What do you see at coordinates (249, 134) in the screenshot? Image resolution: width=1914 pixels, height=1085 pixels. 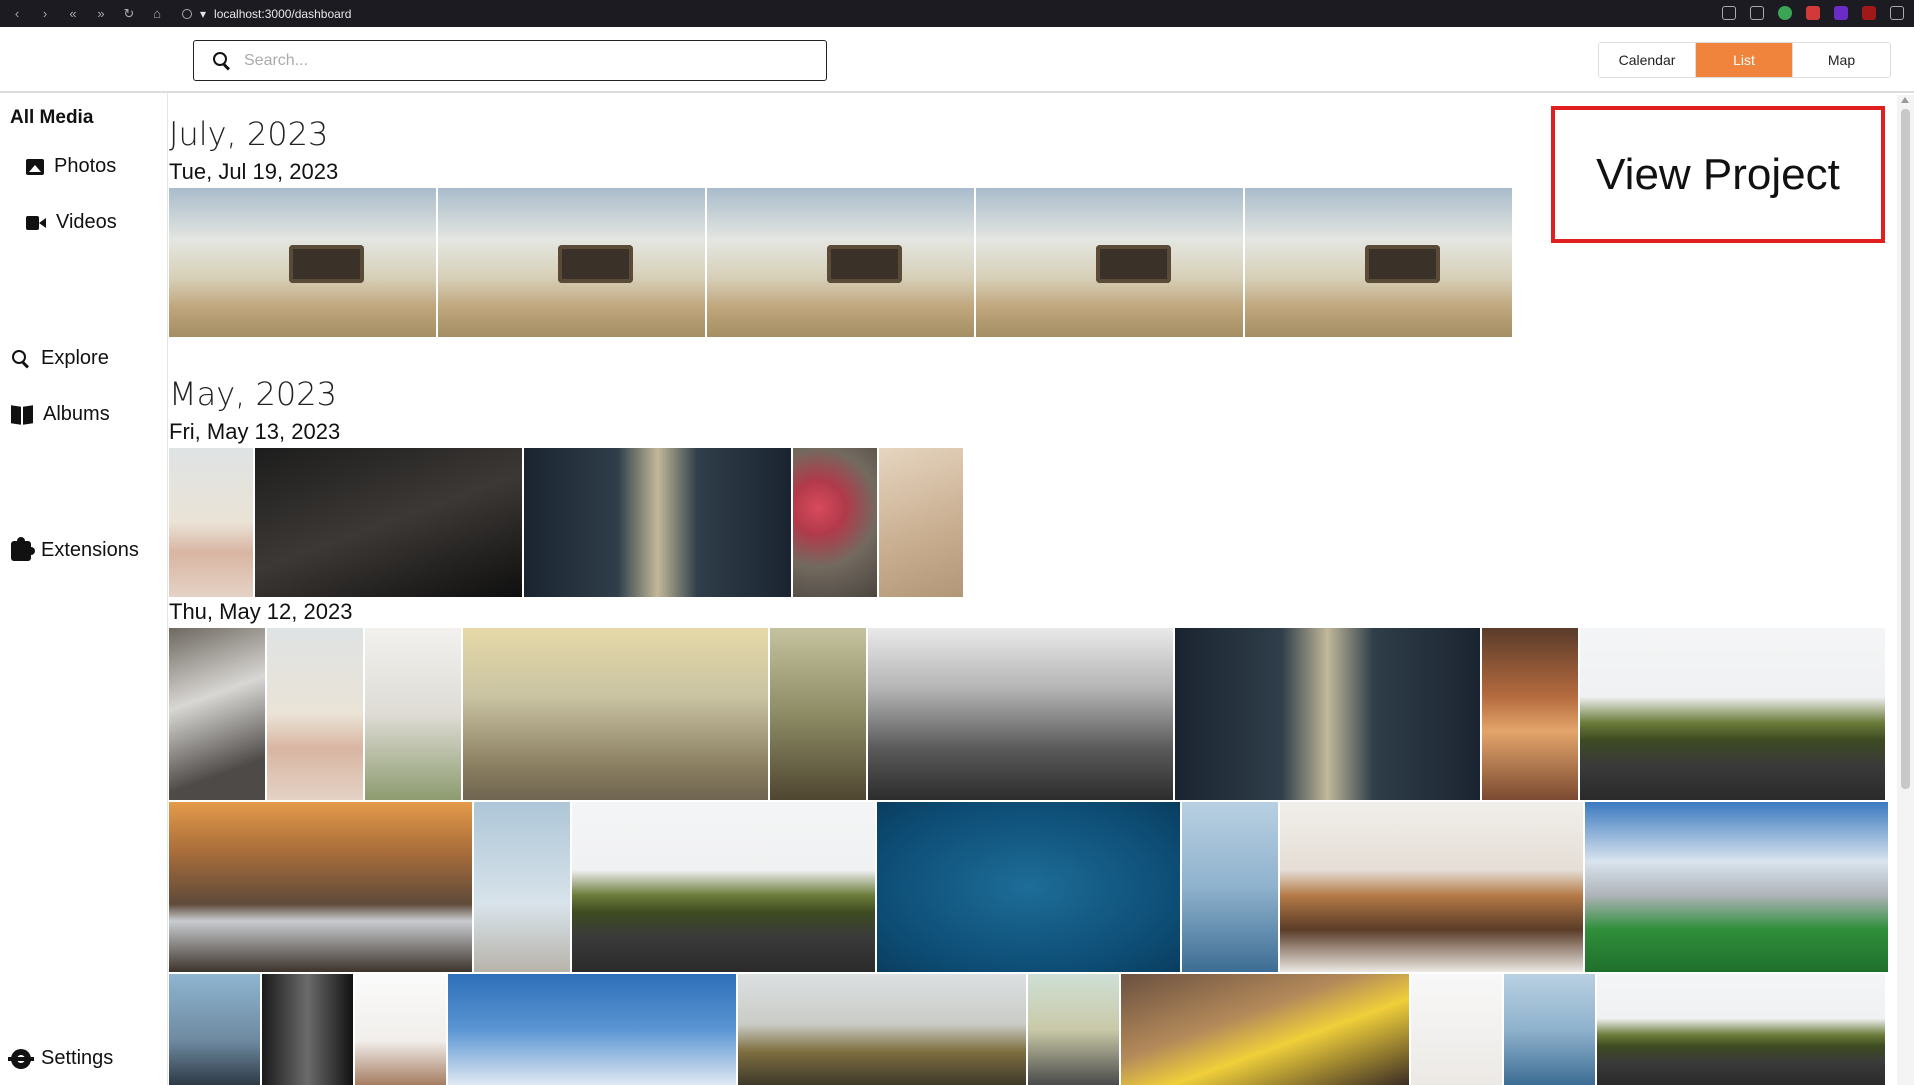 I see `month-heading: July, 2023` at bounding box center [249, 134].